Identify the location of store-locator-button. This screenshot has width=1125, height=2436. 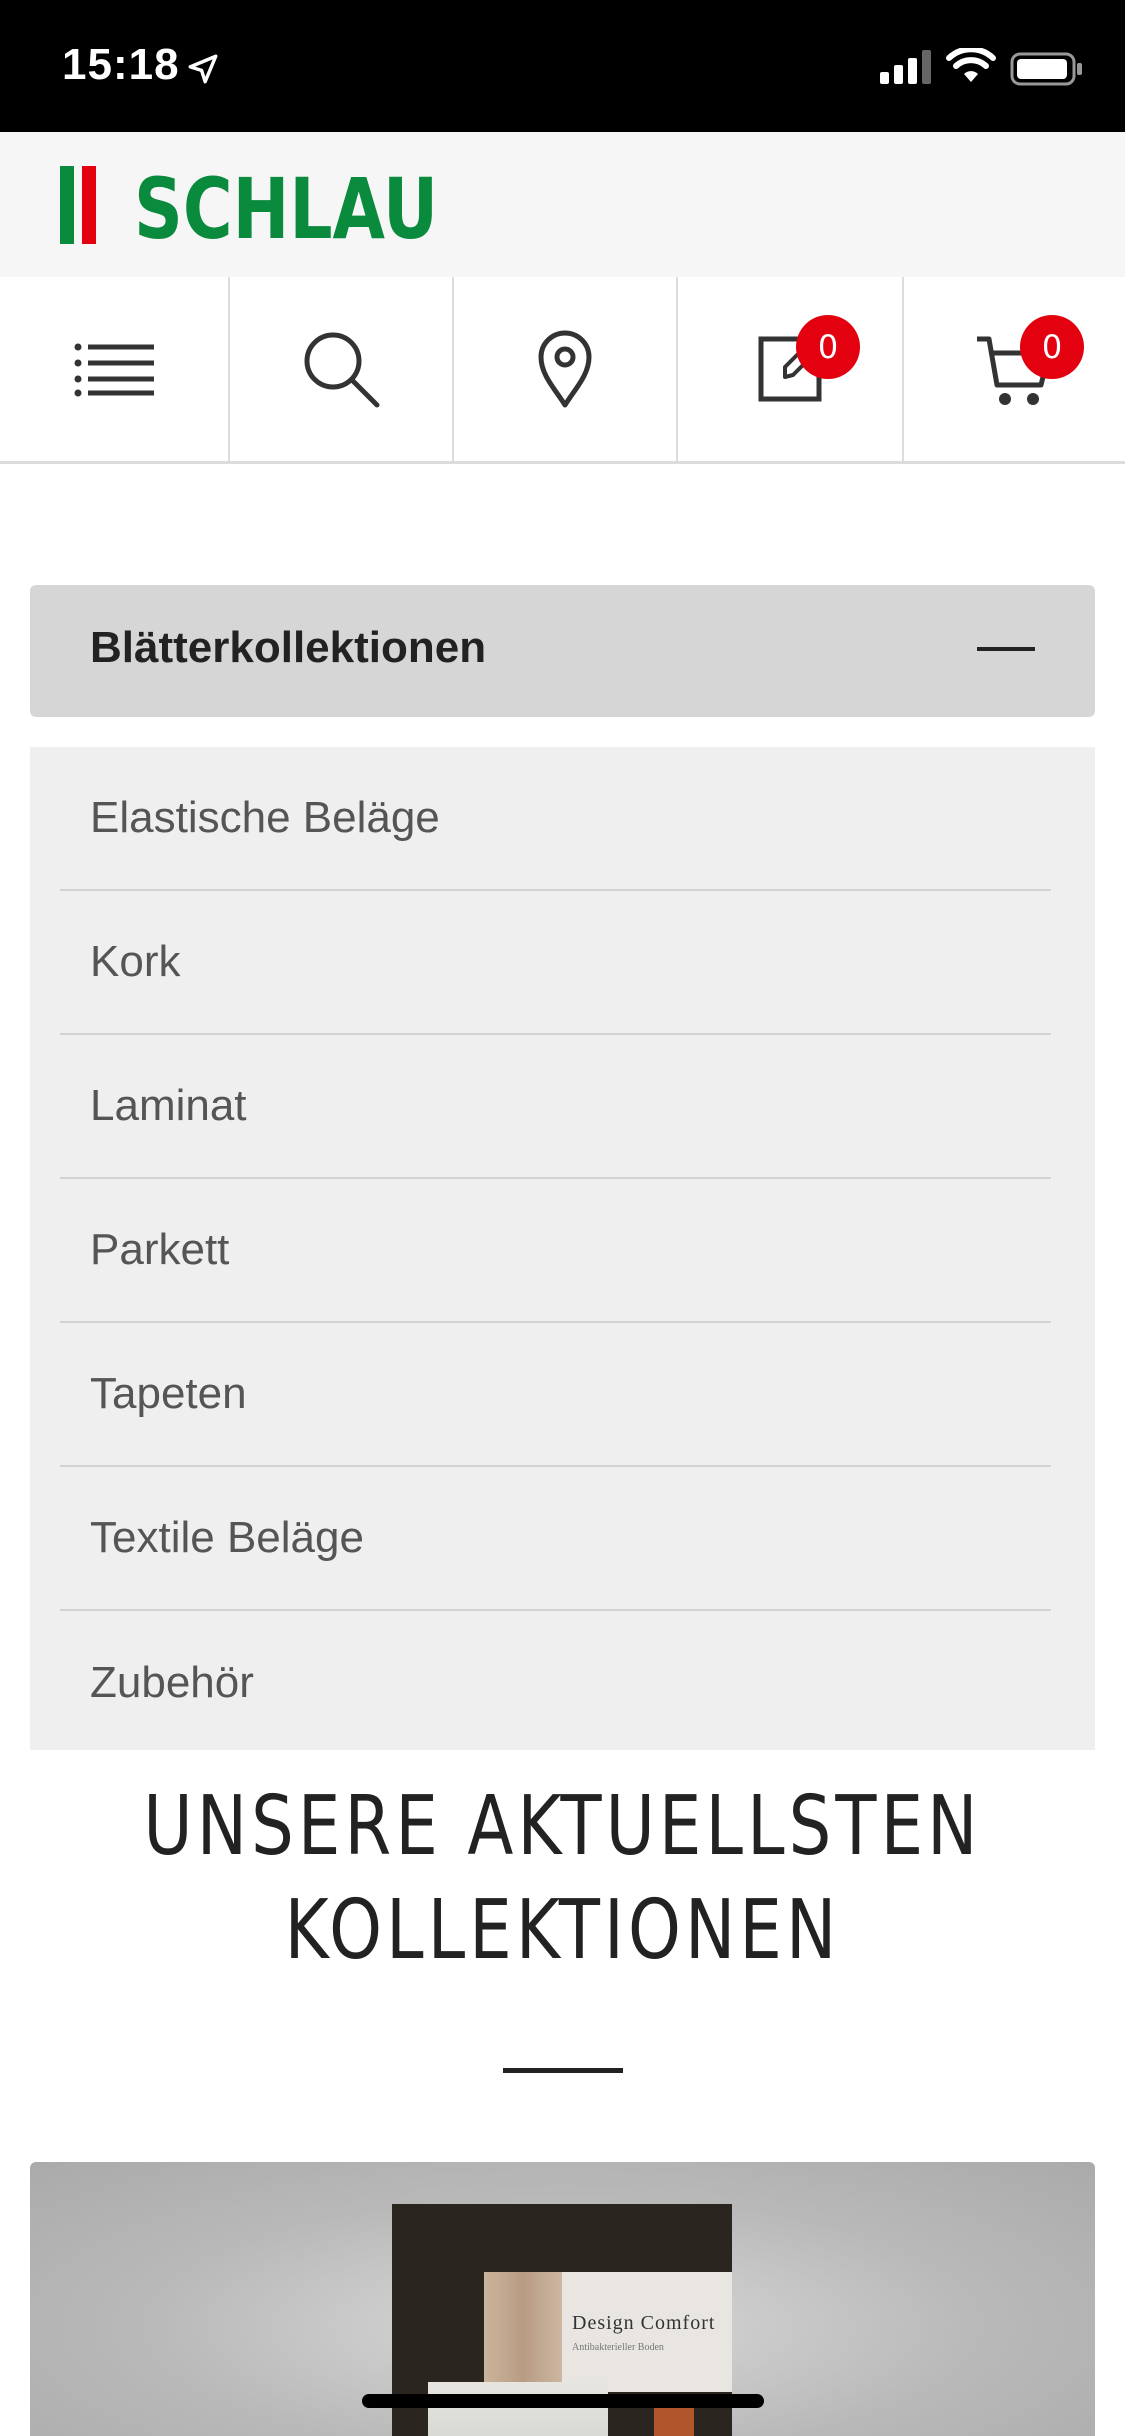
(566, 369).